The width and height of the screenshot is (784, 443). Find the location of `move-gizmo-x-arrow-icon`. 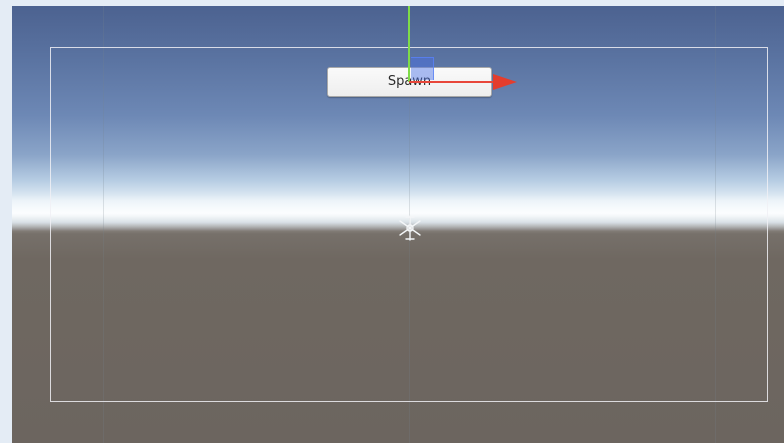

move-gizmo-x-arrow-icon is located at coordinates (505, 82).